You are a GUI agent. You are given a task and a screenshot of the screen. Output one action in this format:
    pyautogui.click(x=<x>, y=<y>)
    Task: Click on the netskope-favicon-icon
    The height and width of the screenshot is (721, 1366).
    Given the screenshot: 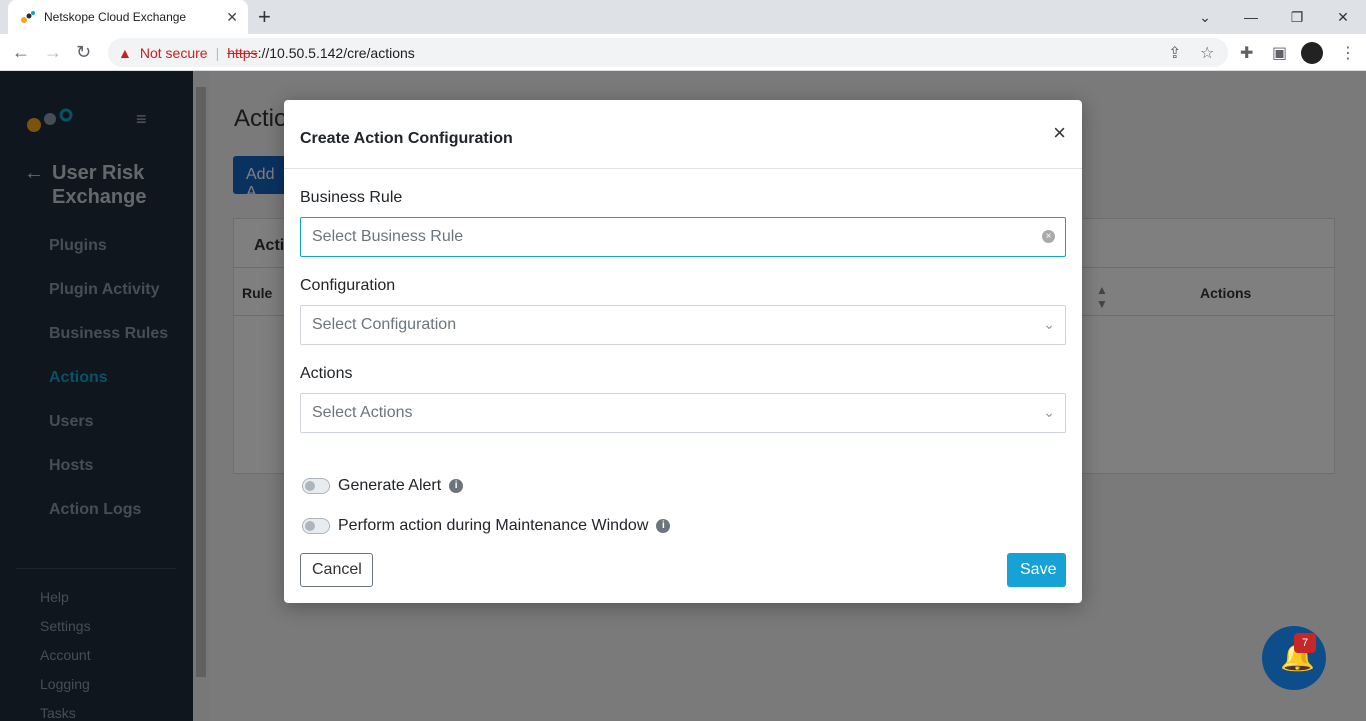 What is the action you would take?
    pyautogui.click(x=28, y=17)
    